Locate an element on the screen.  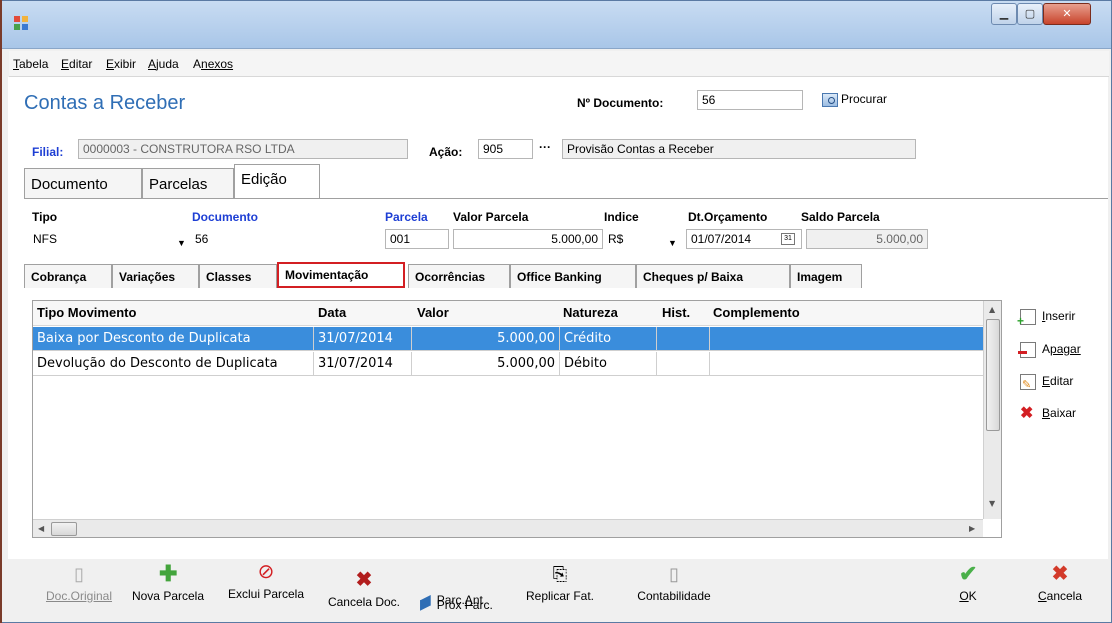
num-doc-input: 56 is located at coordinates (750, 100).